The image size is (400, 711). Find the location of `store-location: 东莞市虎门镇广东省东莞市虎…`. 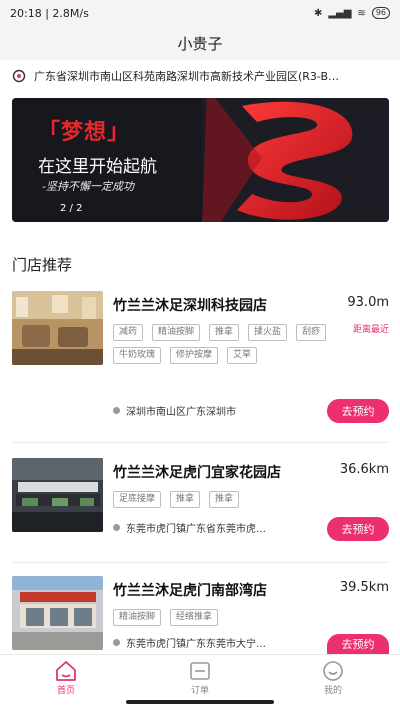

store-location: 东莞市虎门镇广东省东莞市虎… is located at coordinates (189, 527).